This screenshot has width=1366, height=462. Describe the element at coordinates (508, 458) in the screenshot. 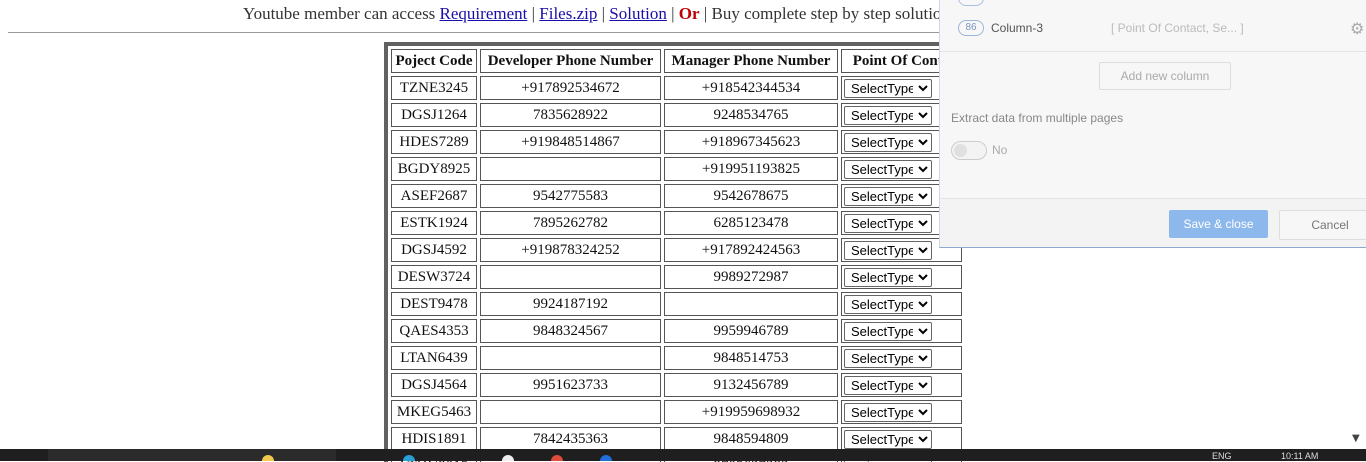

I see `app-icon` at that location.